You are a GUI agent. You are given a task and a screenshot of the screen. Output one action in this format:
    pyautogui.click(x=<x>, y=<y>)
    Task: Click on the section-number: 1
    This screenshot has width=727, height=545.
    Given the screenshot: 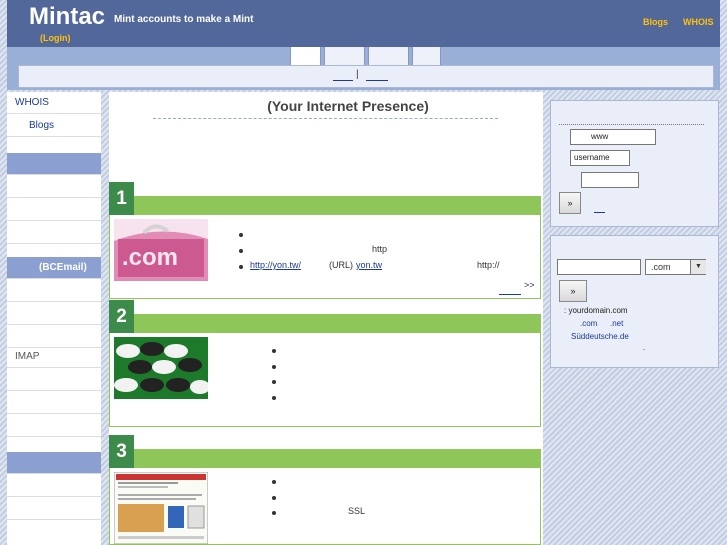 What is the action you would take?
    pyautogui.click(x=121, y=198)
    